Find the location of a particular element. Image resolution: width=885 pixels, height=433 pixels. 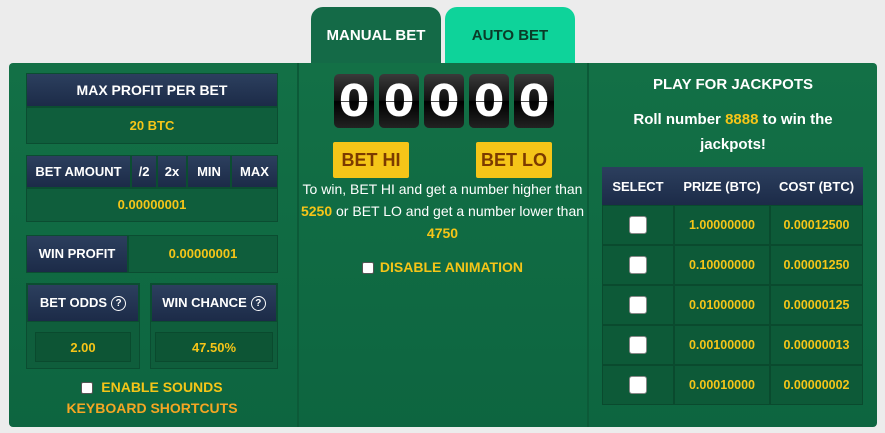

double-bet-button: 2x is located at coordinates (172, 171).